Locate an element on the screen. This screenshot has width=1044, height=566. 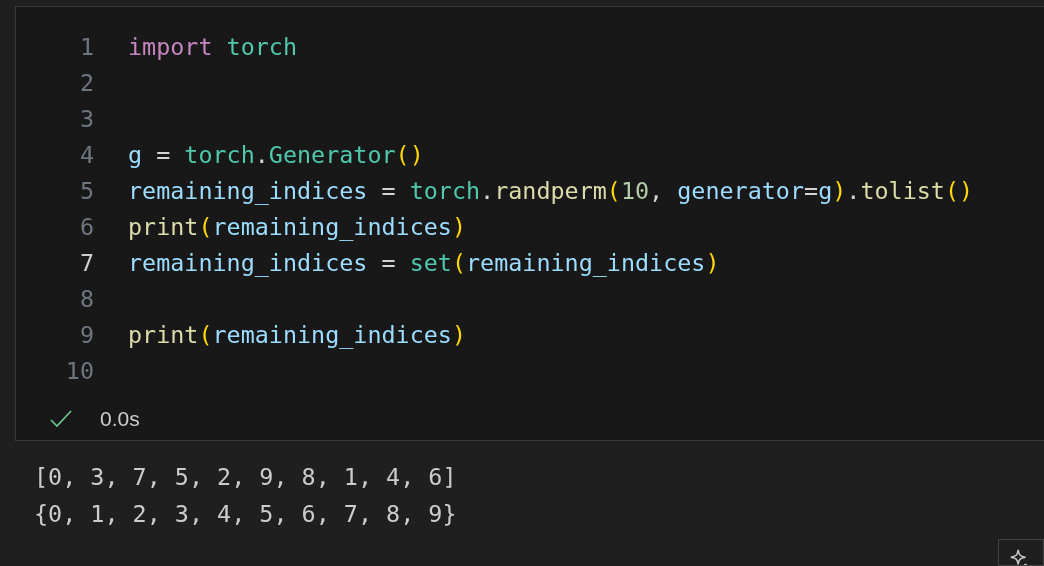
code-line: remaining_indices = set(remaining_indices) is located at coordinates (424, 263).